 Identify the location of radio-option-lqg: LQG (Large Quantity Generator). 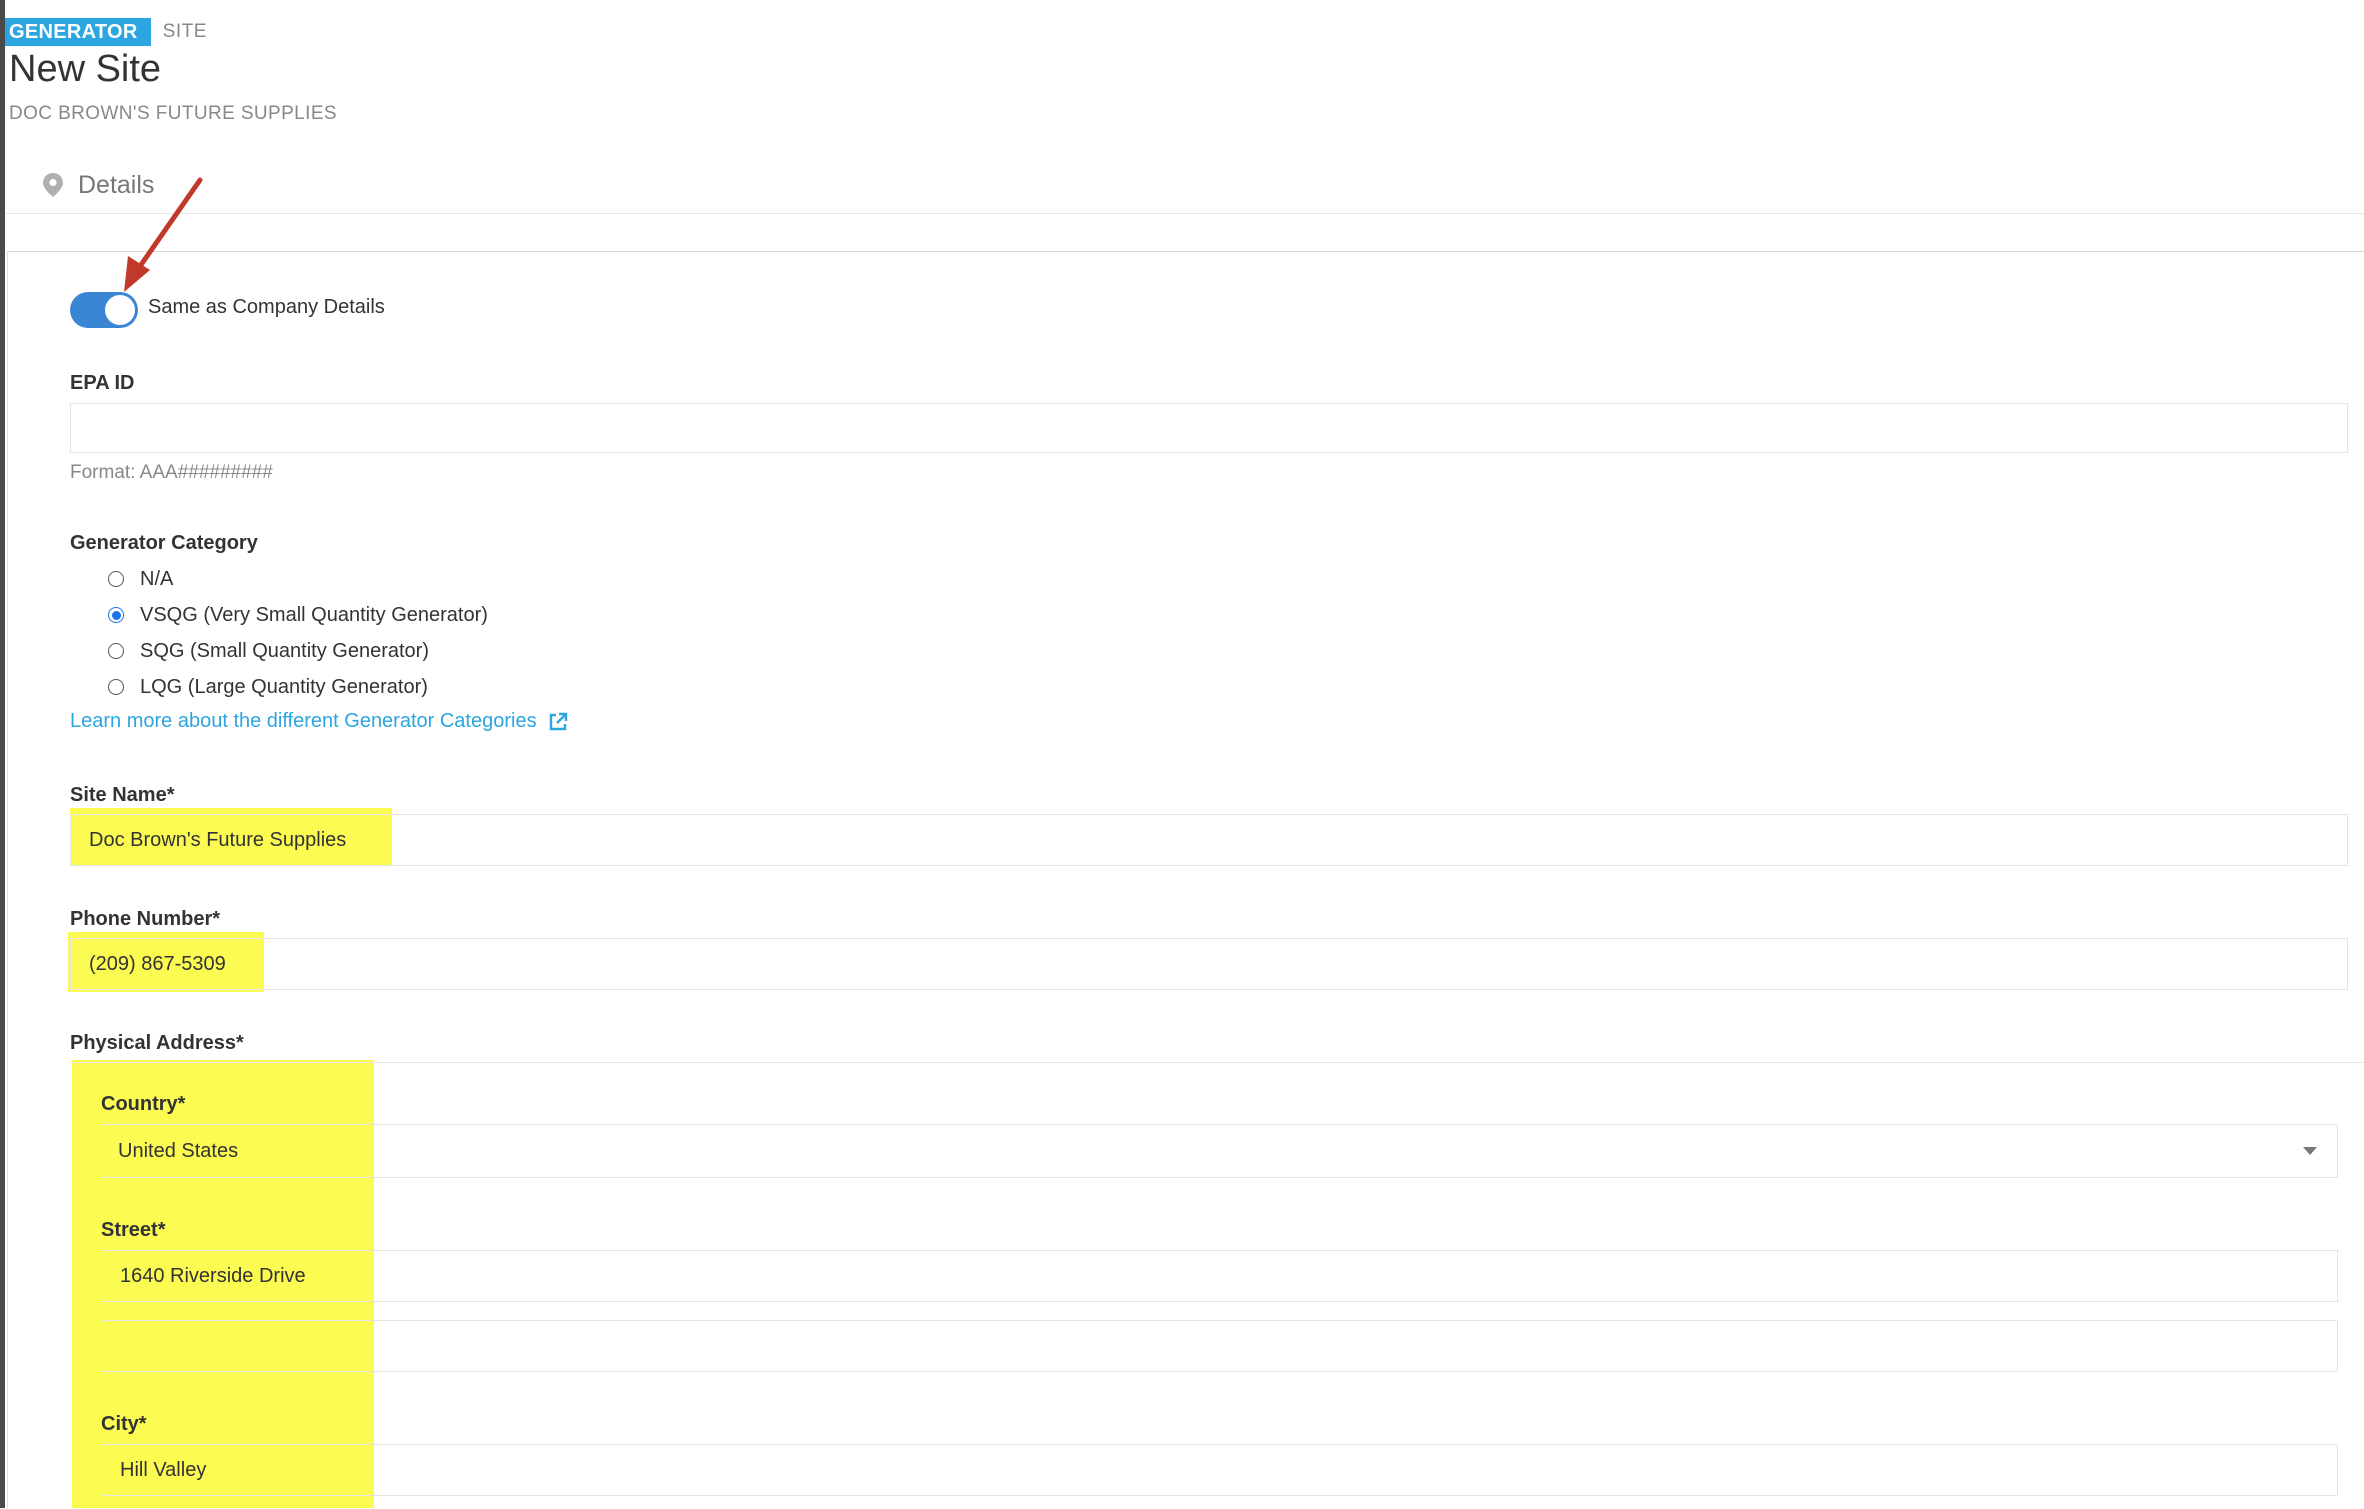
(268, 687).